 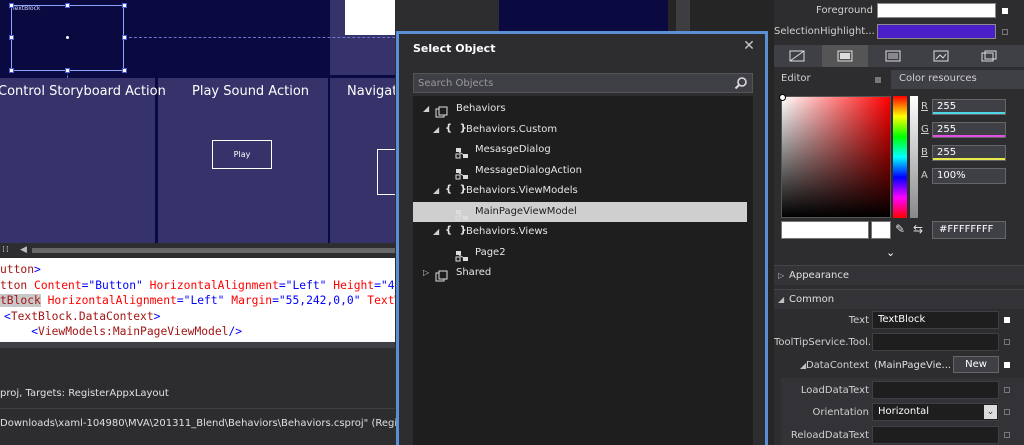 What do you see at coordinates (426, 272) in the screenshot?
I see `expand-icon: ▷` at bounding box center [426, 272].